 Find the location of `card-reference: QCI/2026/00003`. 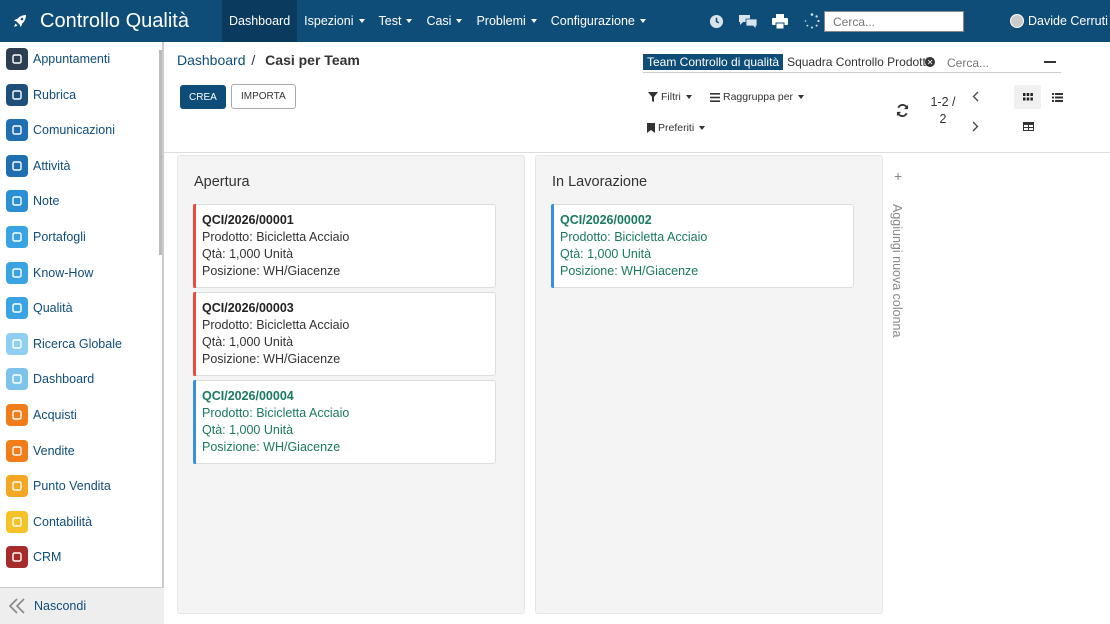

card-reference: QCI/2026/00003 is located at coordinates (248, 308).